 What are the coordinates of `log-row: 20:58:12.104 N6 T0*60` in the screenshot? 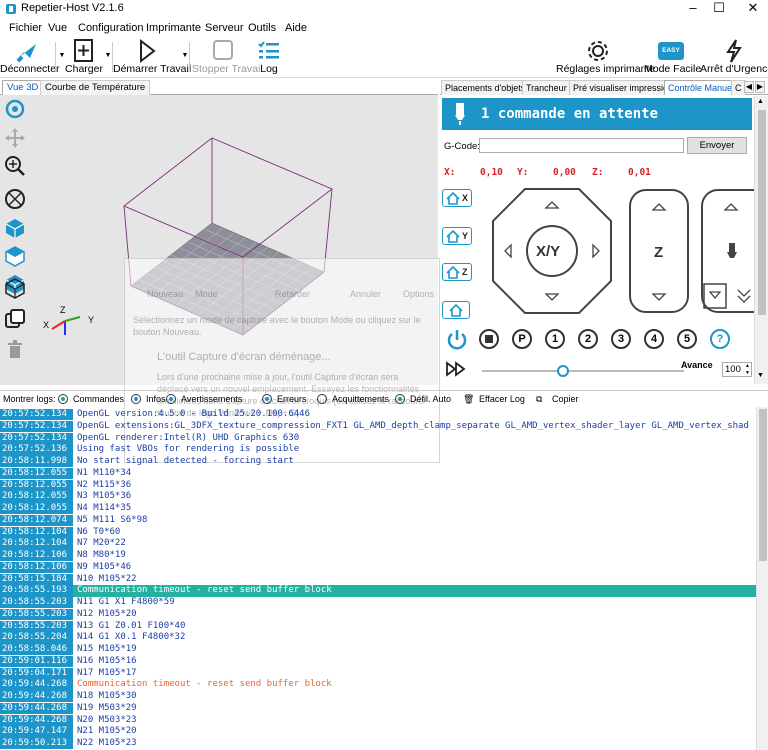 It's located at (378, 532).